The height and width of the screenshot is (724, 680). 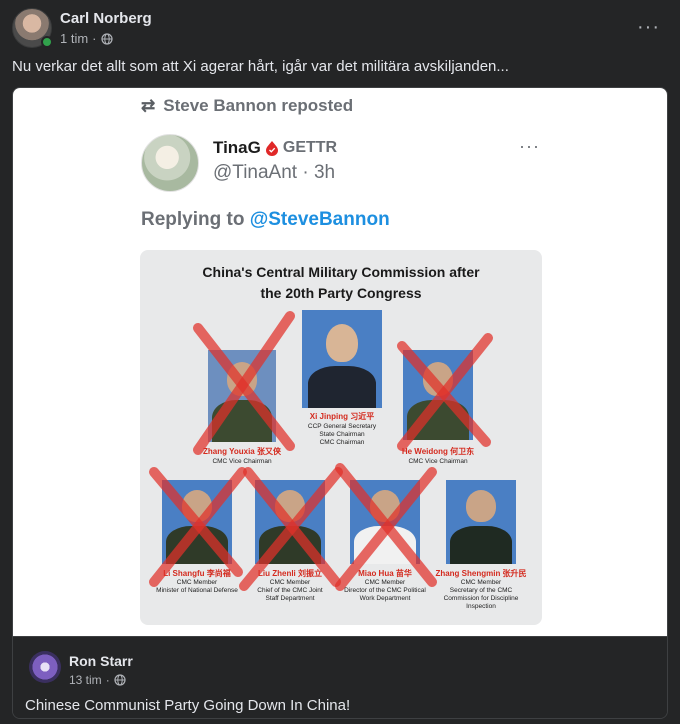 I want to click on title-line: Secretary of the CMC, so click(x=481, y=590).